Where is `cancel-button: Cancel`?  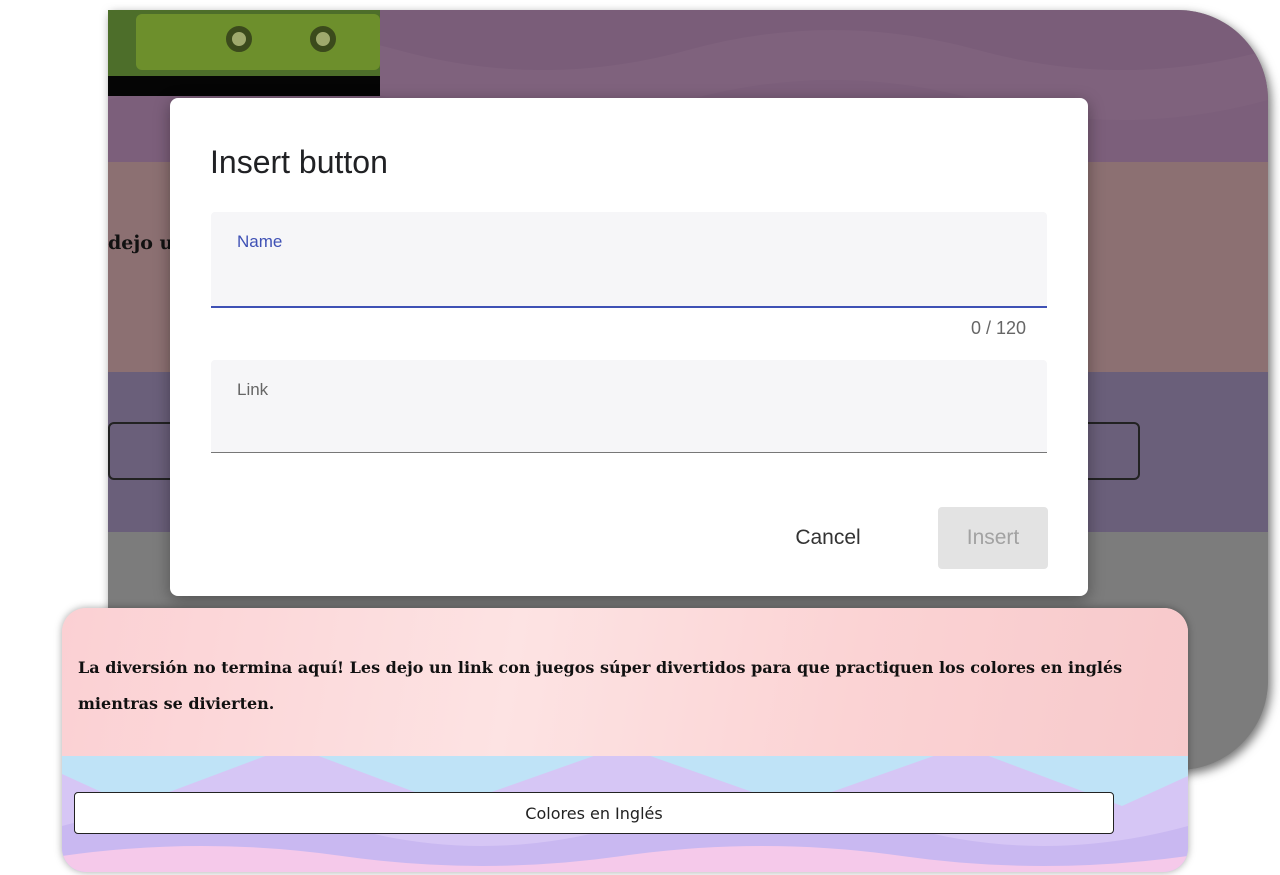 cancel-button: Cancel is located at coordinates (828, 538).